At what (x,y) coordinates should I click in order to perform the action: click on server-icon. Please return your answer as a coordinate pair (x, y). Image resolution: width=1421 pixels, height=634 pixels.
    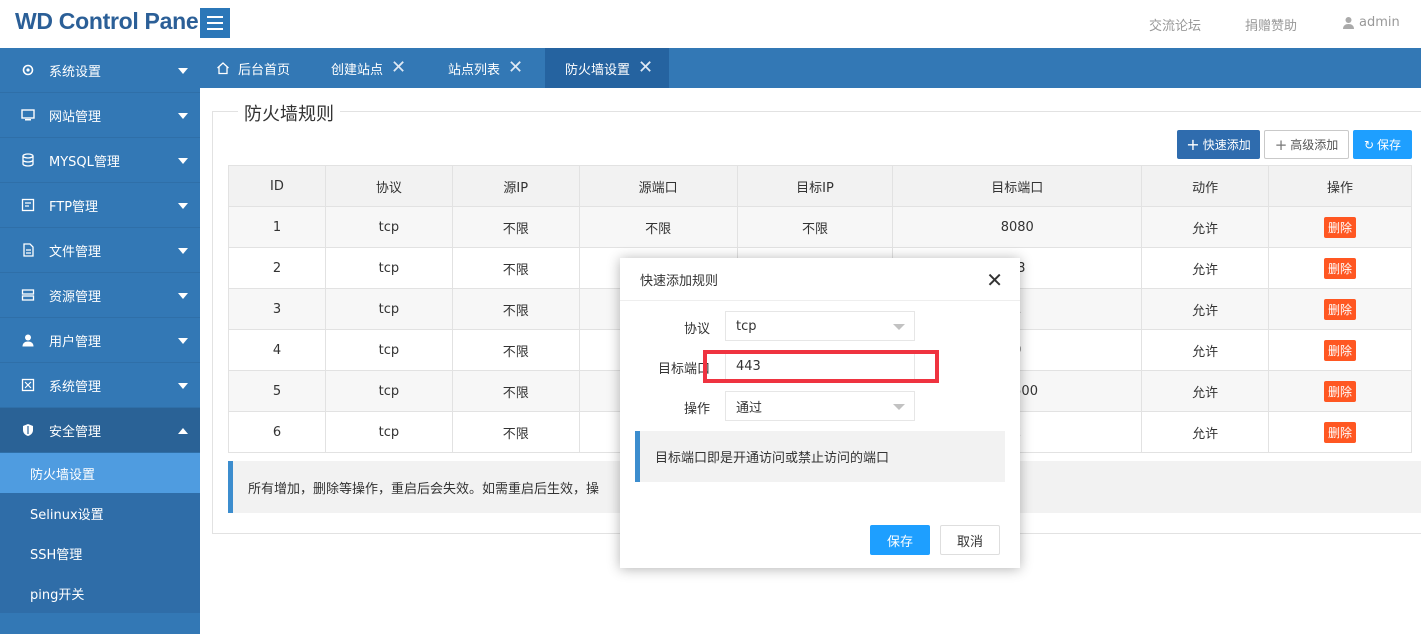
    Looking at the image, I should click on (27, 295).